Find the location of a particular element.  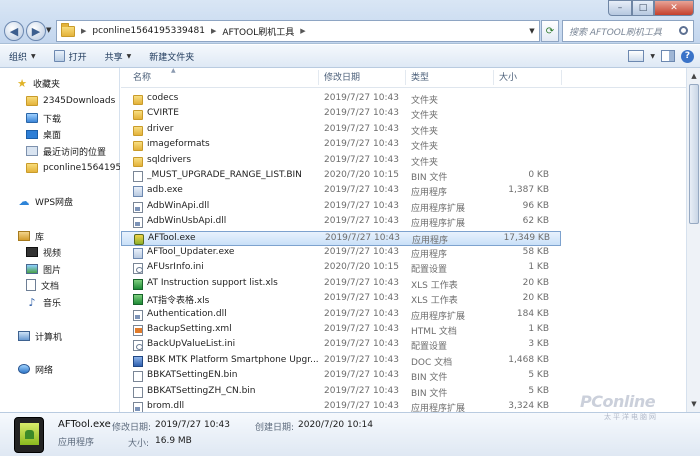

change-view-icon is located at coordinates (636, 56).